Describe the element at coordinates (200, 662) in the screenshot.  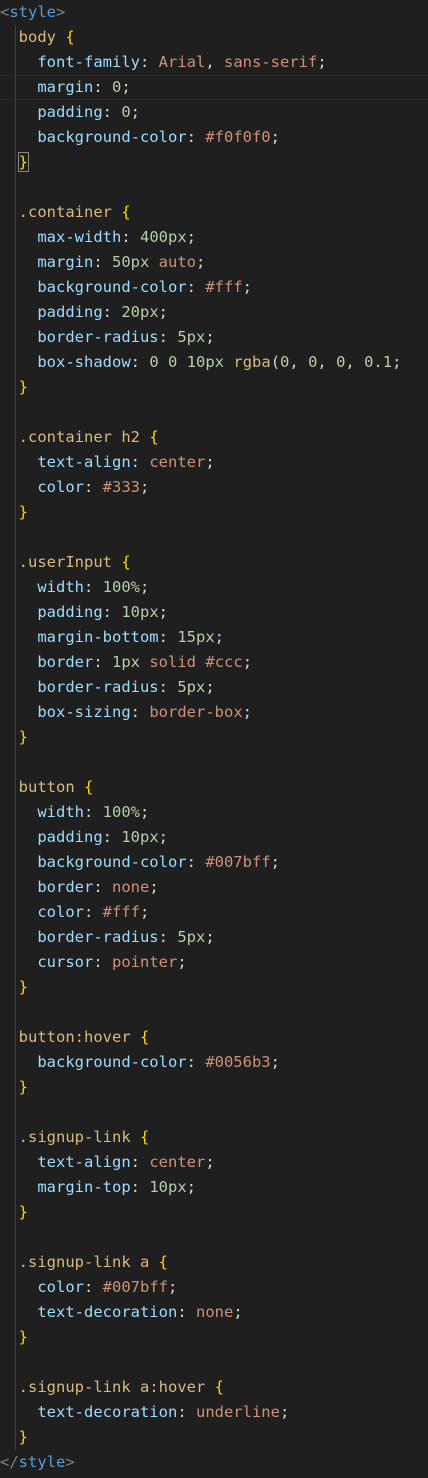
I see `css-value-token` at that location.